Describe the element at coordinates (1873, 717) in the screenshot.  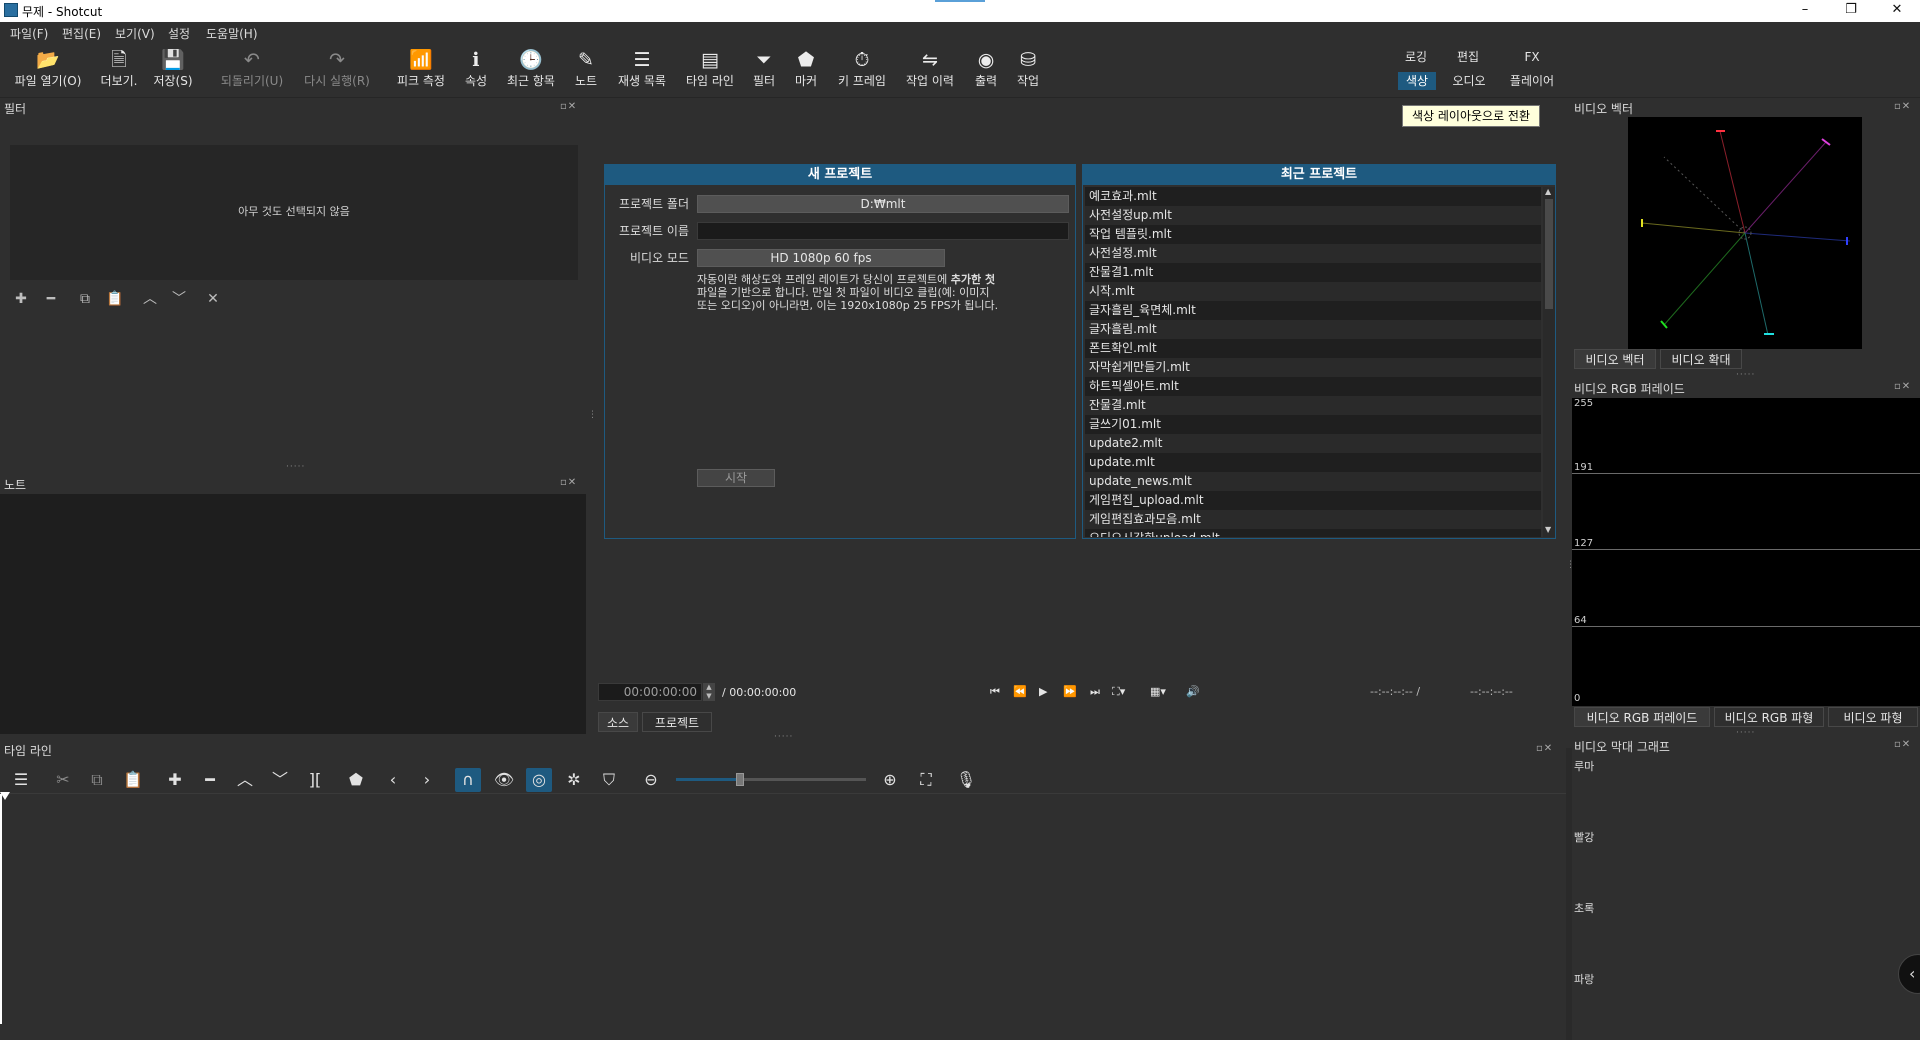
I see `tab-waveform: 비디오 파형` at that location.